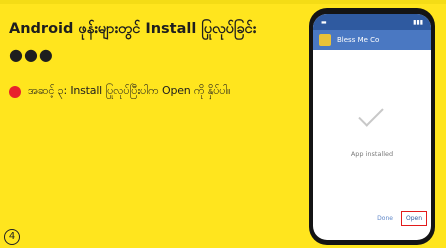  Describe the element at coordinates (15, 92) in the screenshot. I see `bullet-icon` at that location.